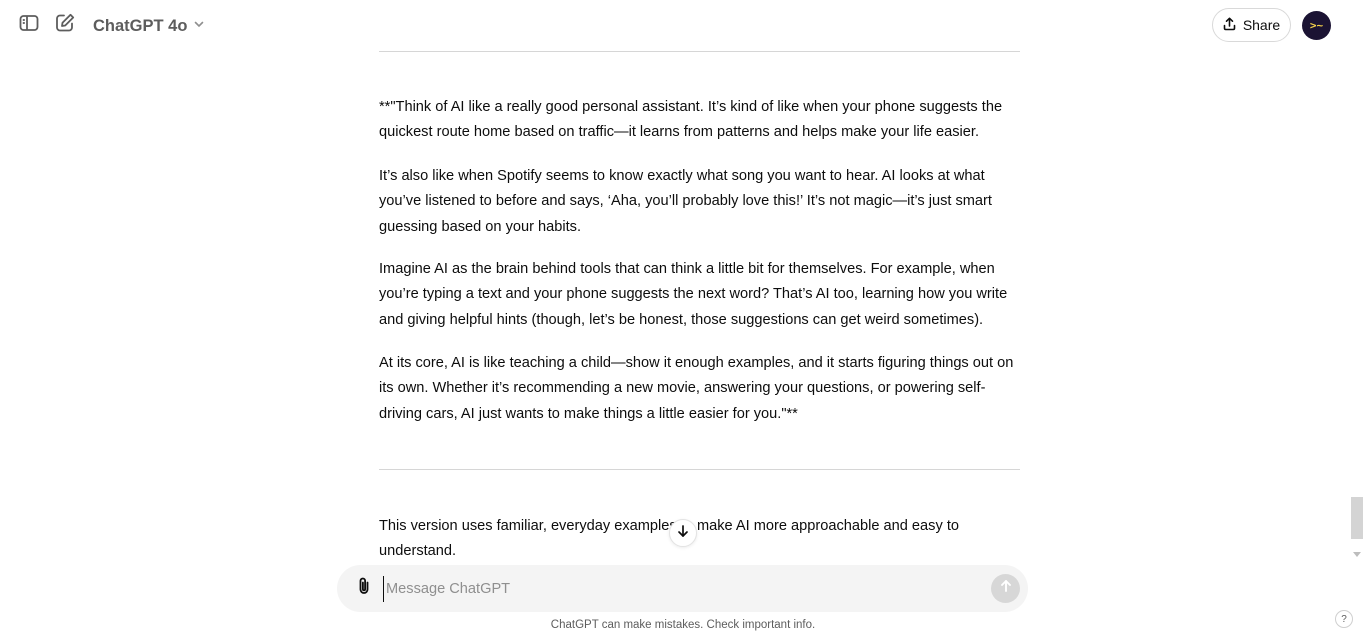 The image size is (1366, 641). Describe the element at coordinates (678, 589) in the screenshot. I see `message-input` at that location.